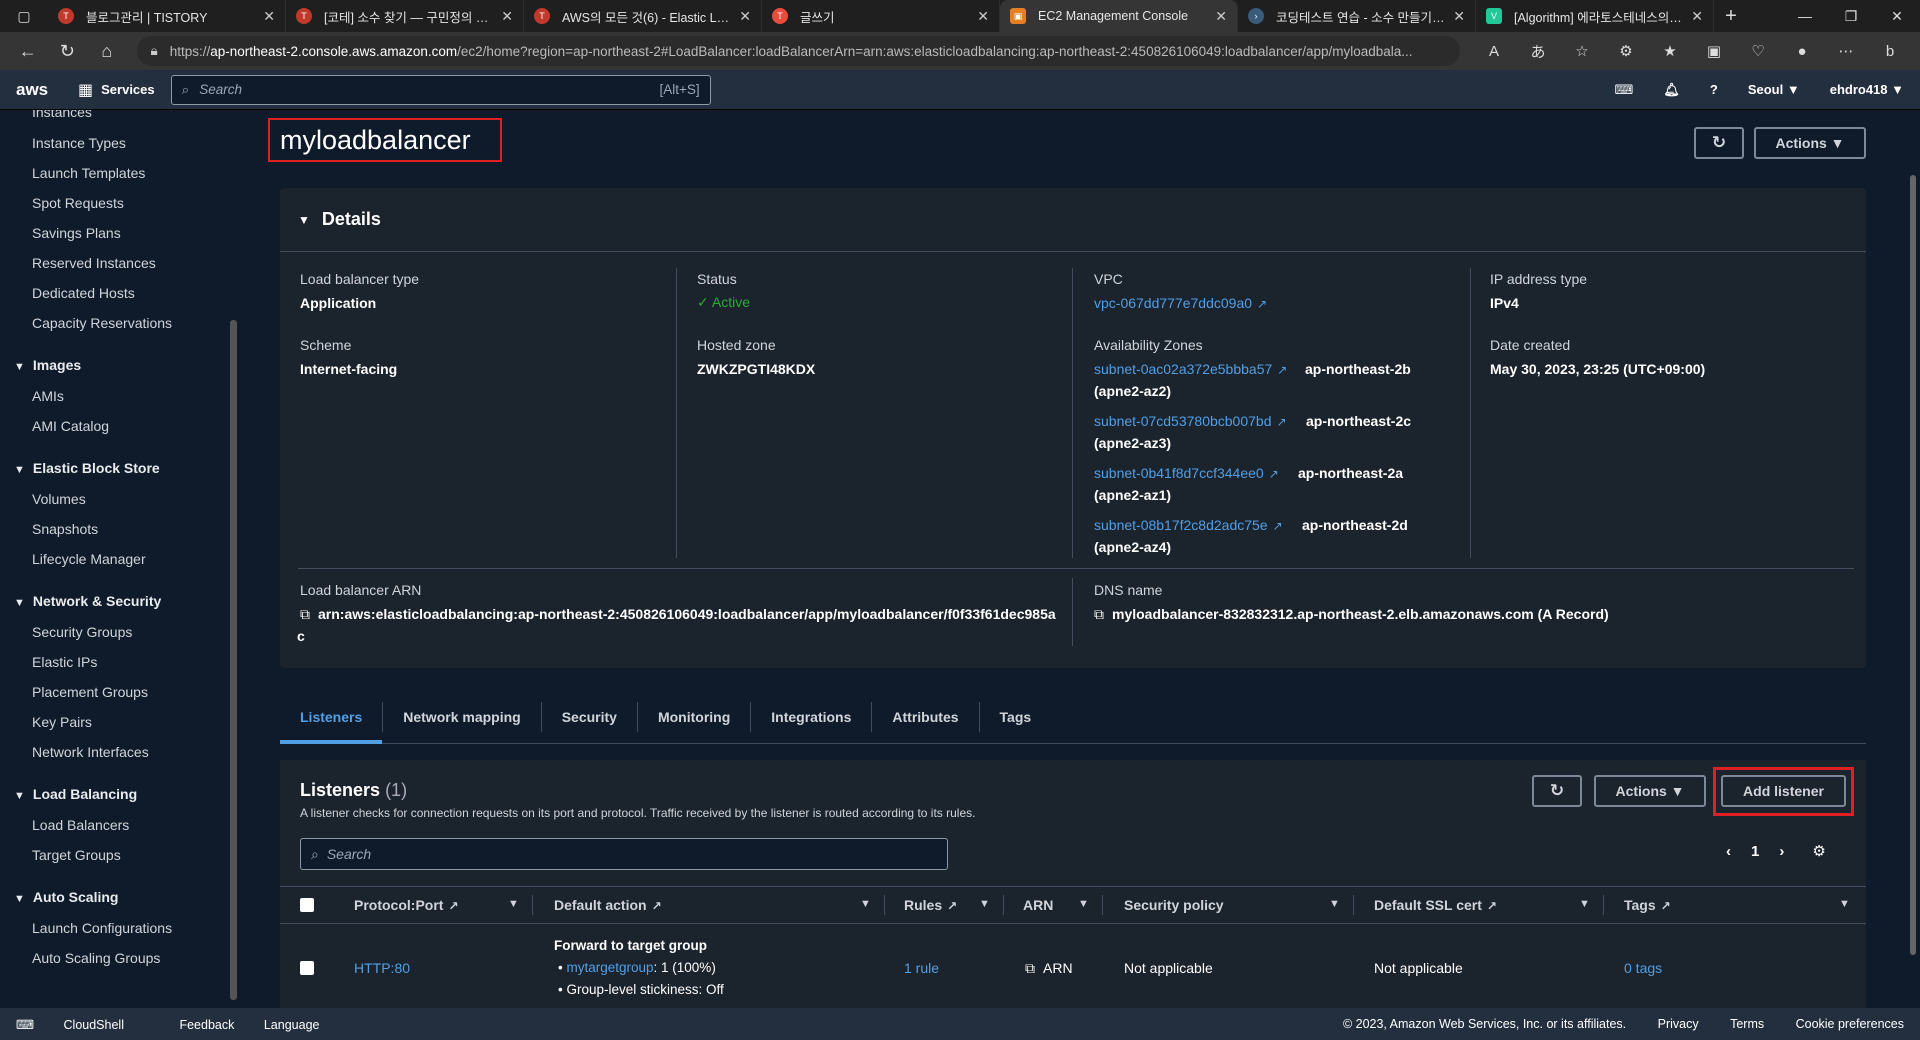  I want to click on browser-tab: T 블로그관리 | TISTORY ✕, so click(167, 16).